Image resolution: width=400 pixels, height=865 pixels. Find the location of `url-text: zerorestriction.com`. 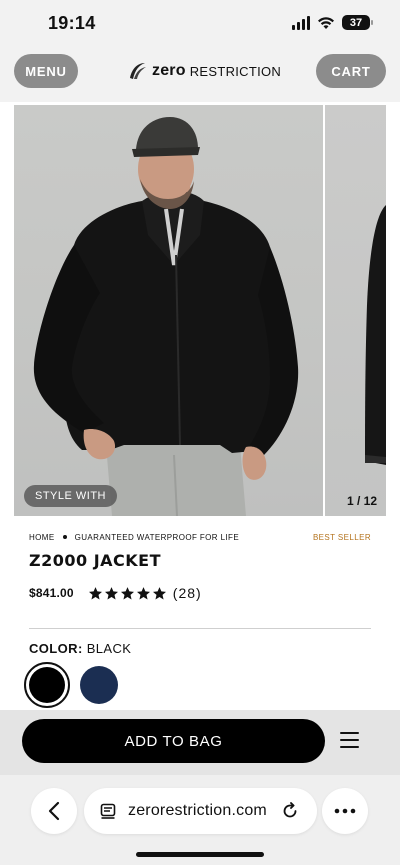

url-text: zerorestriction.com is located at coordinates (197, 810).